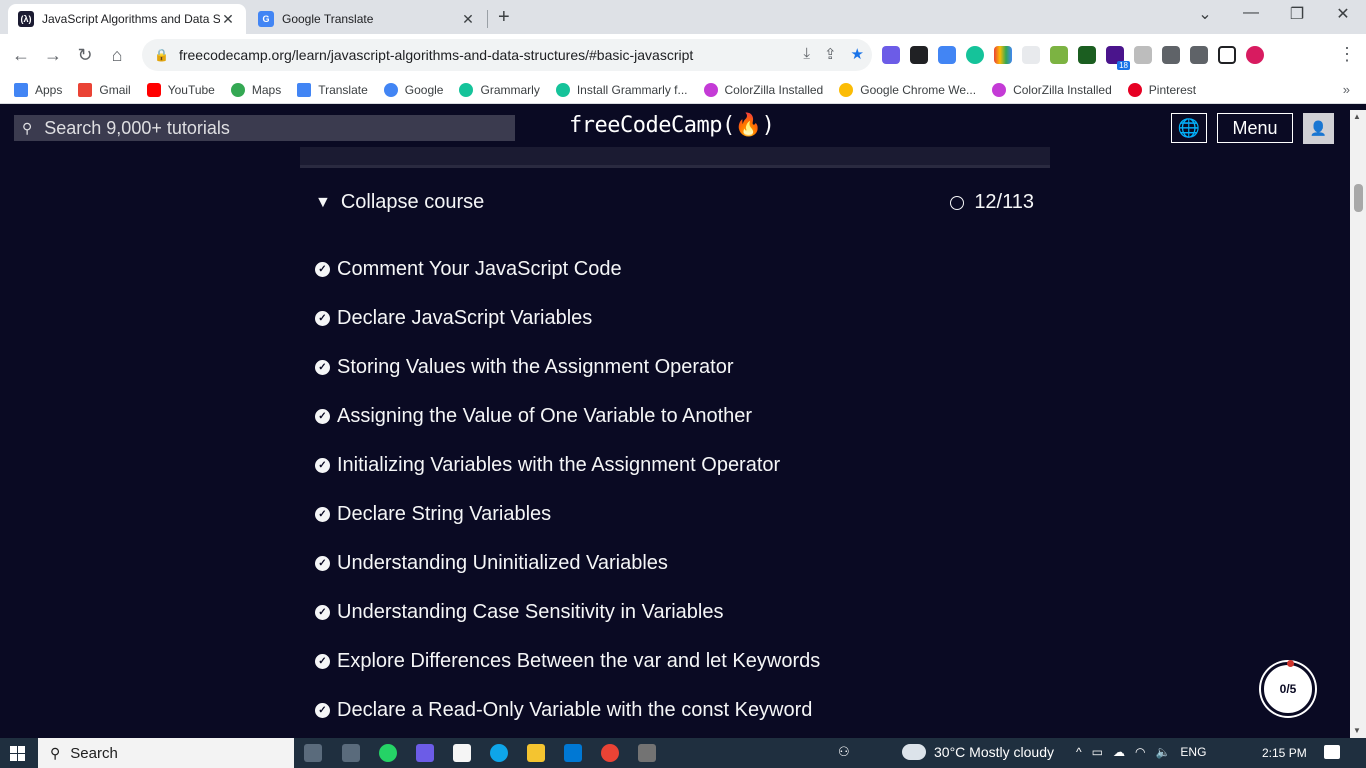  What do you see at coordinates (504, 17) in the screenshot?
I see `new-tab-button: +` at bounding box center [504, 17].